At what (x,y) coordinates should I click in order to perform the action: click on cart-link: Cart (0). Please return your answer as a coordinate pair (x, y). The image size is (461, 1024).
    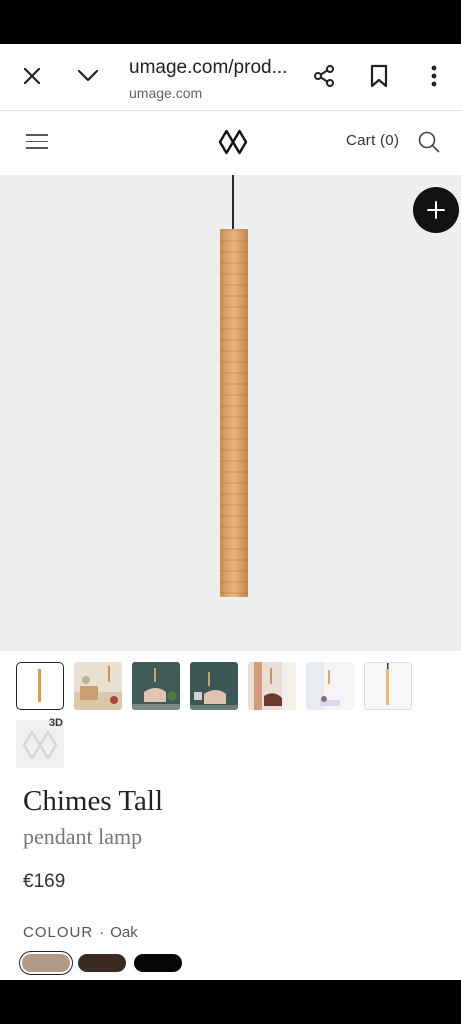
    Looking at the image, I should click on (372, 140).